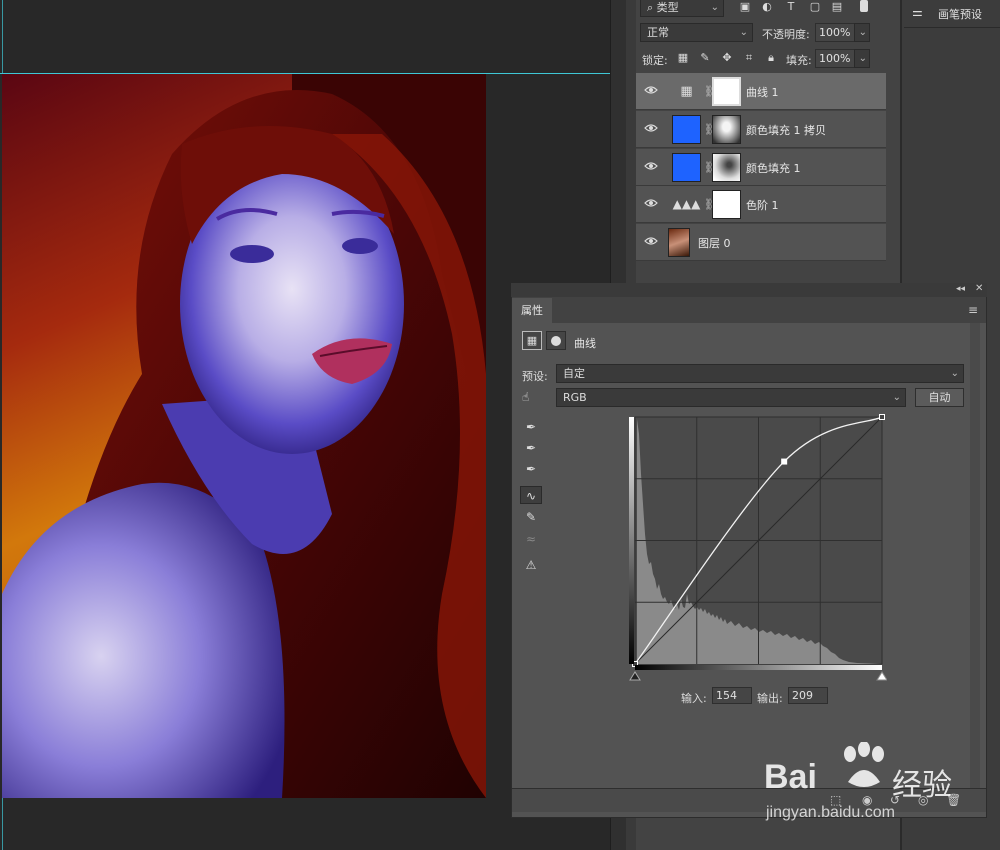 The width and height of the screenshot is (1000, 850). What do you see at coordinates (531, 448) in the screenshot?
I see `gray-point-eyedropper-icon: ✒︎` at bounding box center [531, 448].